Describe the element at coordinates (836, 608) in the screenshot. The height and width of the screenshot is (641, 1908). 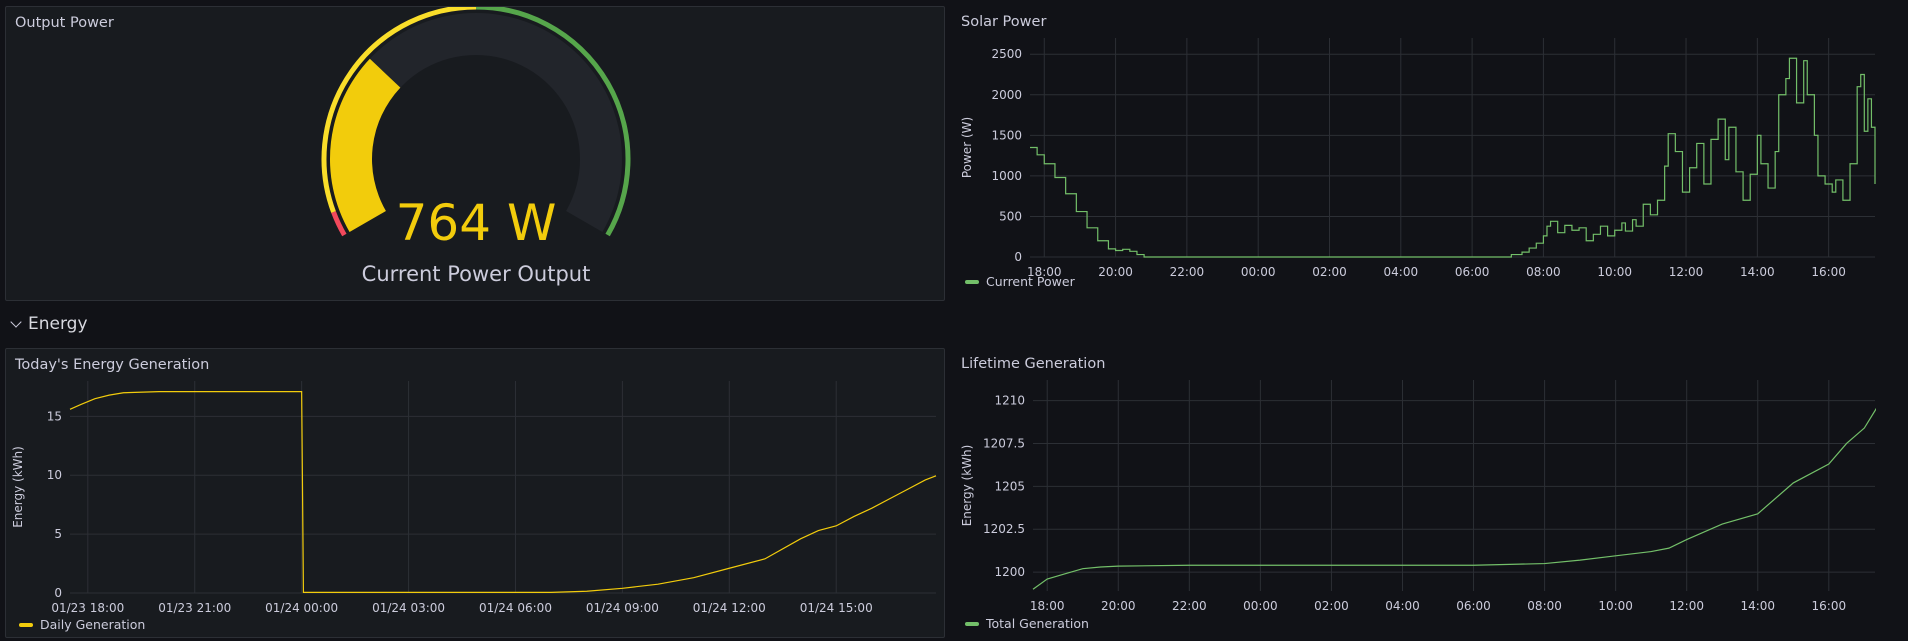
I see `x-tick-label: 01/24 15:00` at that location.